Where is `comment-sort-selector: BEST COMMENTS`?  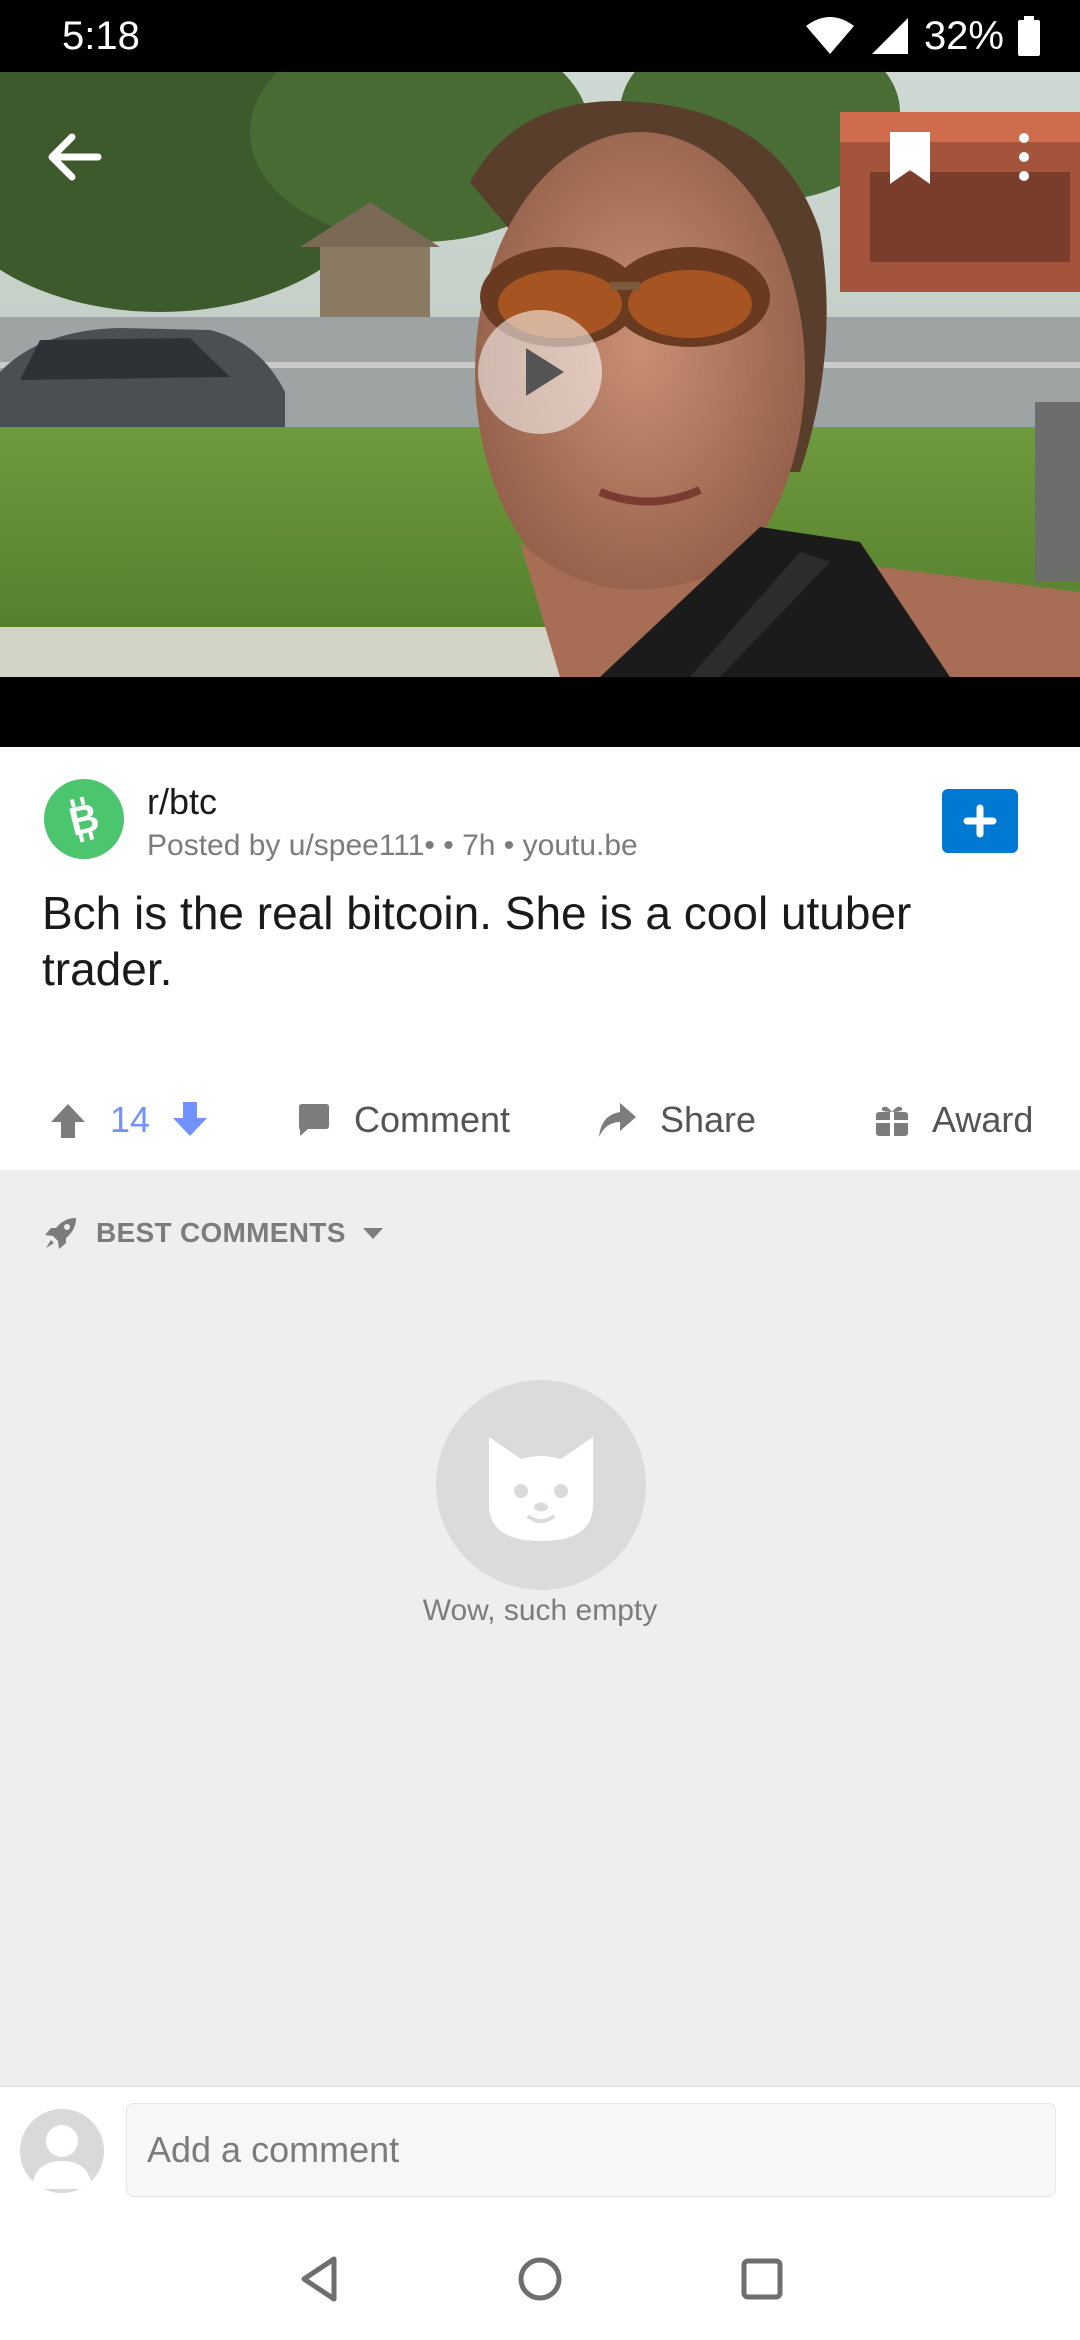
comment-sort-selector: BEST COMMENTS is located at coordinates (213, 1233).